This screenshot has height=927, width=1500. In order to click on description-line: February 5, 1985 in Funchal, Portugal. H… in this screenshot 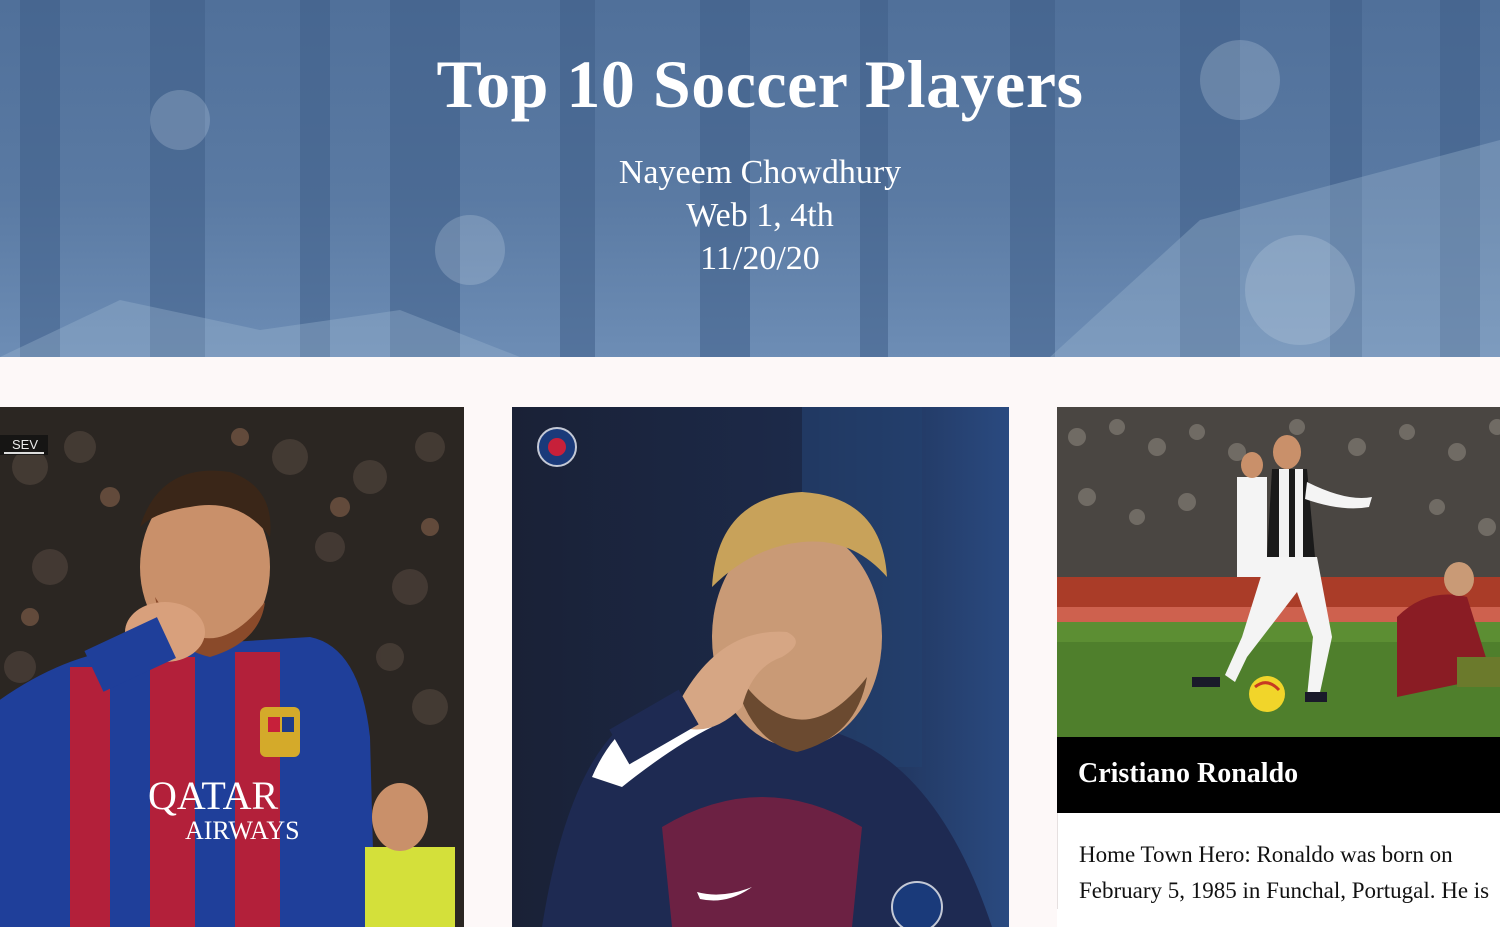, I will do `click(1284, 890)`.